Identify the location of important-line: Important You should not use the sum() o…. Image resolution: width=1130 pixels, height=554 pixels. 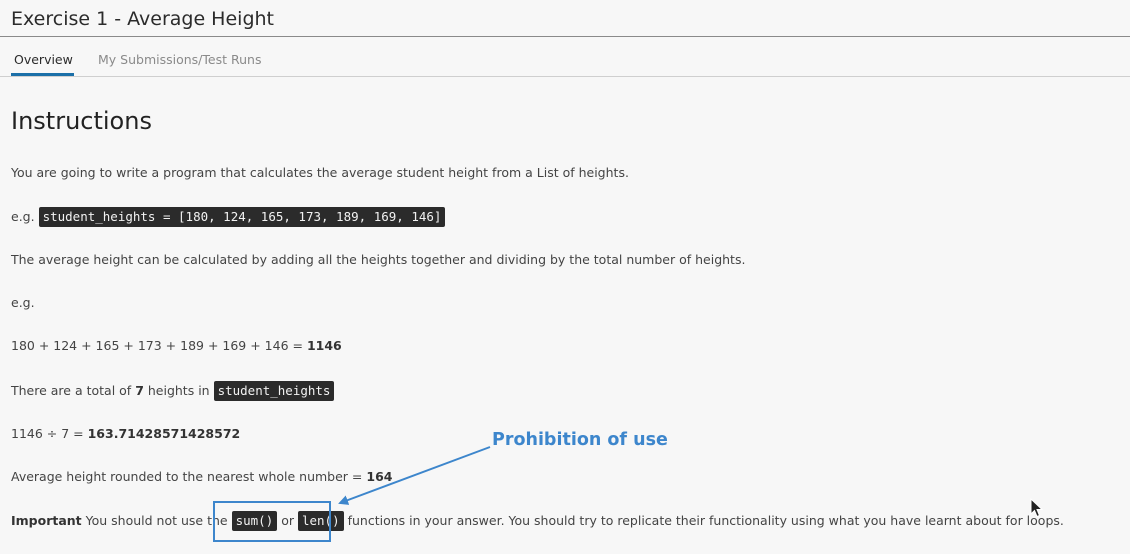
(537, 521).